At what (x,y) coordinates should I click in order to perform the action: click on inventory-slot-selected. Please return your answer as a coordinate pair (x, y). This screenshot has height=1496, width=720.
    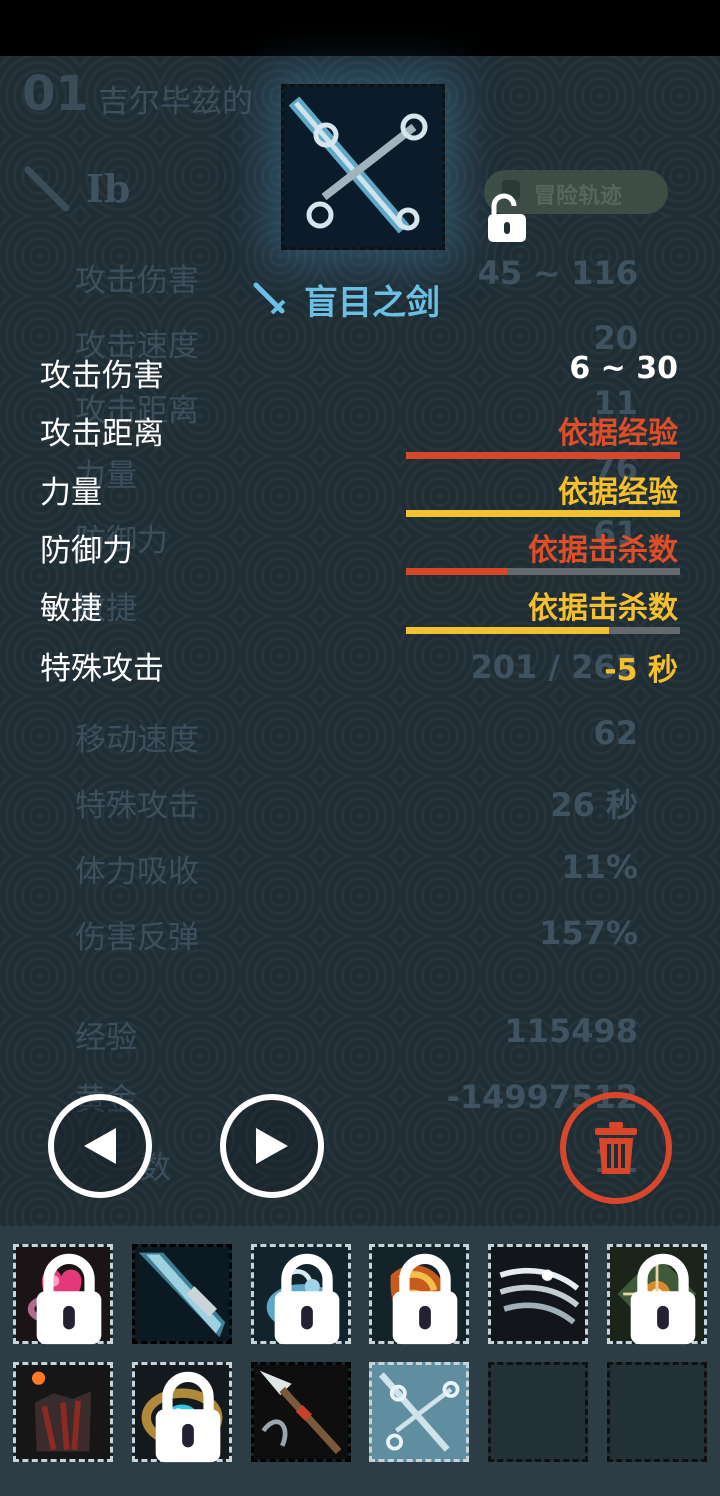
    Looking at the image, I should click on (419, 1412).